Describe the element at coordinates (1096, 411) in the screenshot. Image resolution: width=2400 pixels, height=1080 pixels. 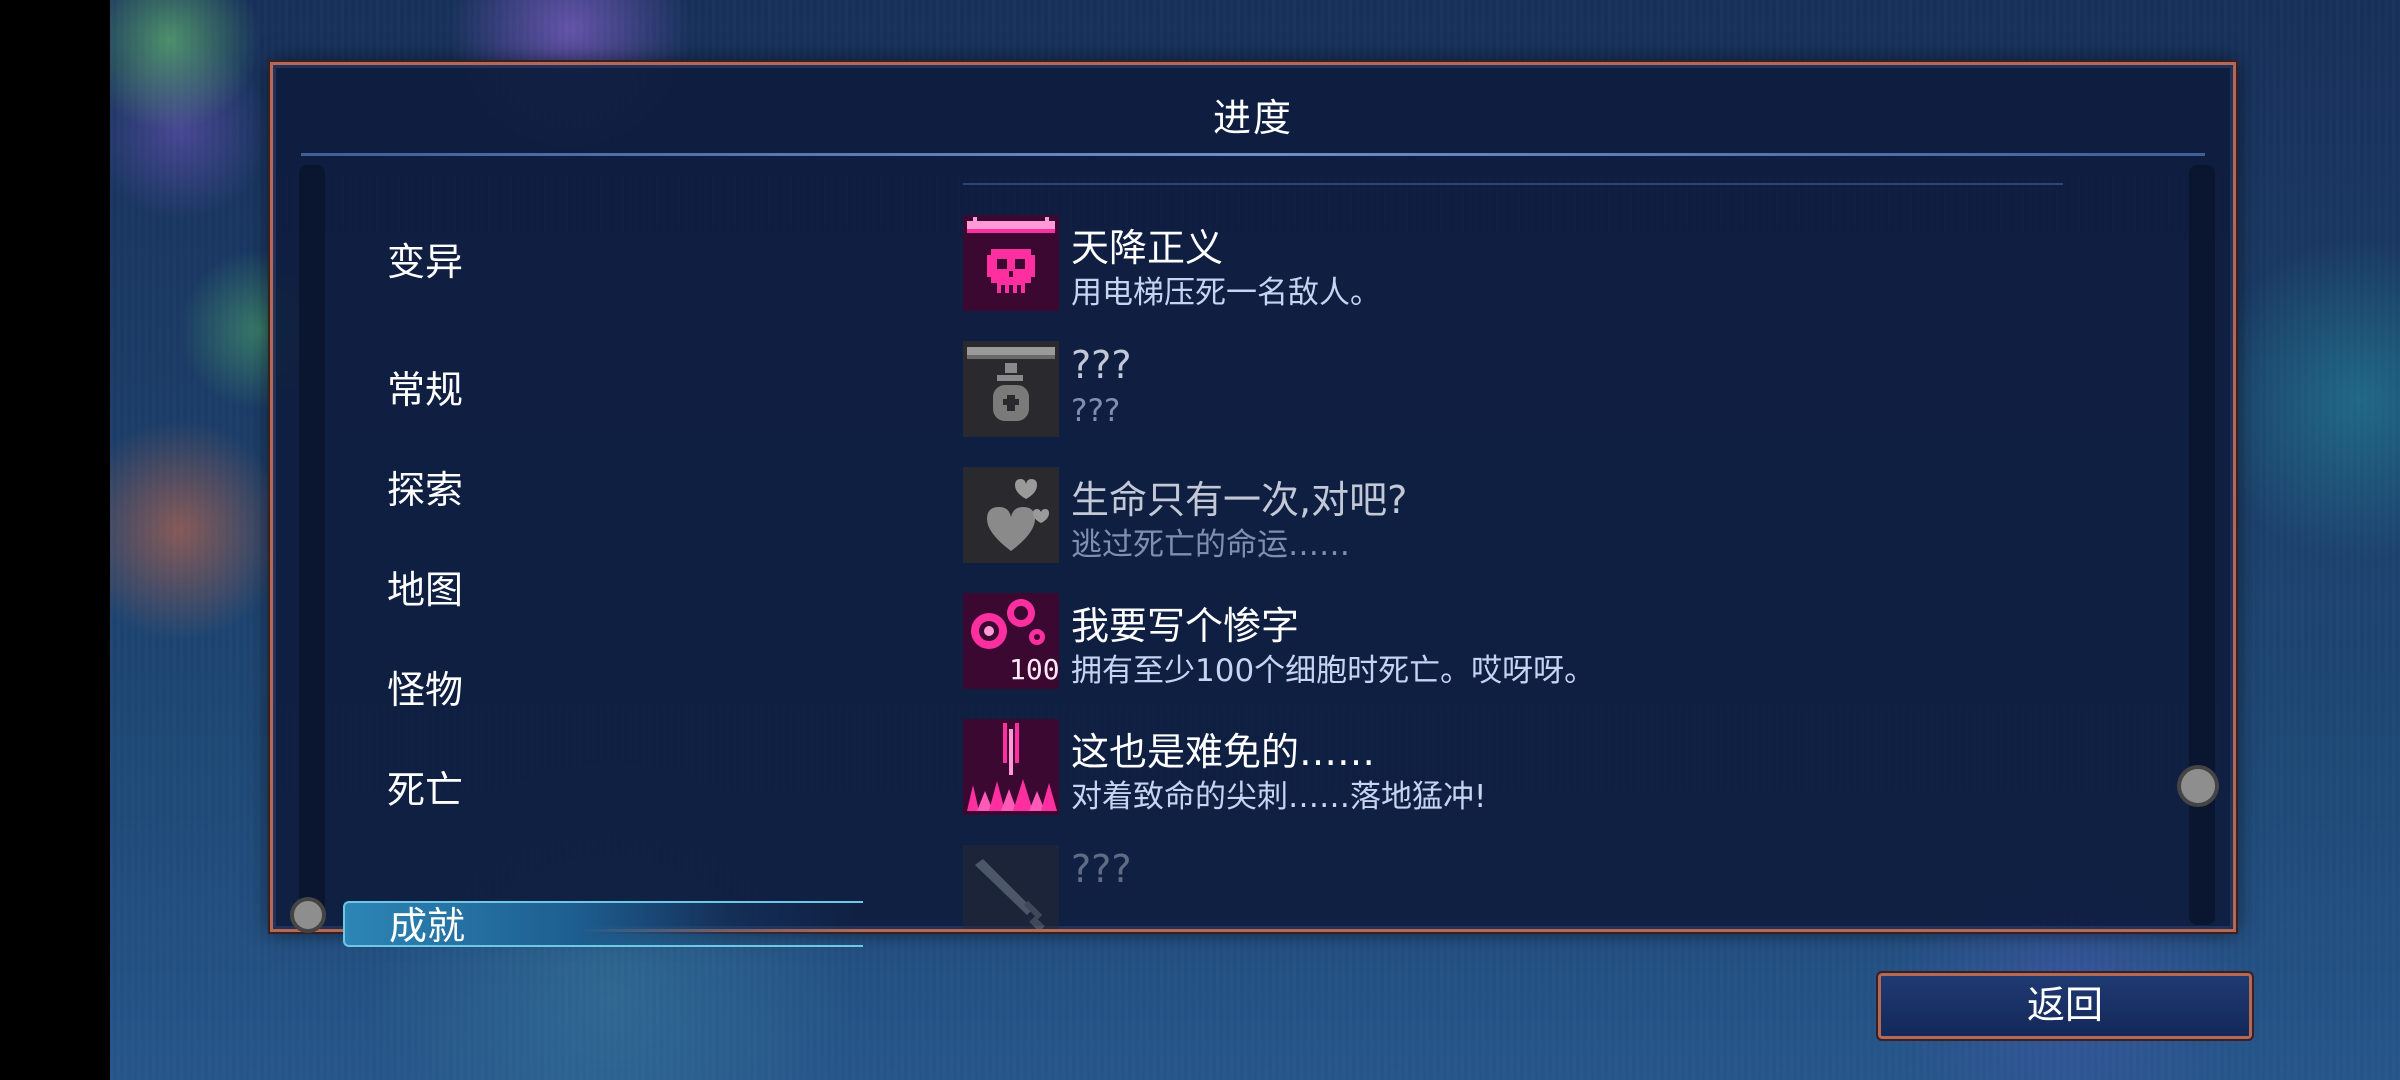
I see `achievement-description: ???` at that location.